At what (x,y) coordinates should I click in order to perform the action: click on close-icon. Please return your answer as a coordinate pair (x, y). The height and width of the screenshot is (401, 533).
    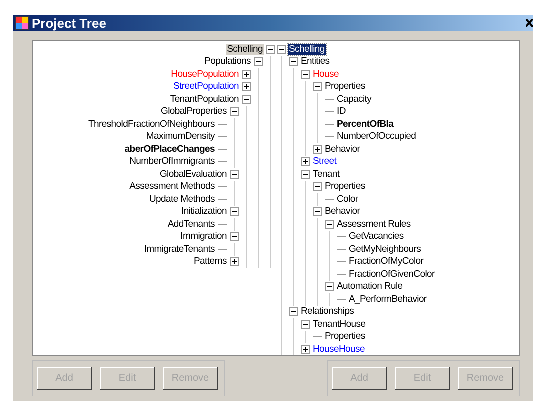
    Looking at the image, I should click on (529, 23).